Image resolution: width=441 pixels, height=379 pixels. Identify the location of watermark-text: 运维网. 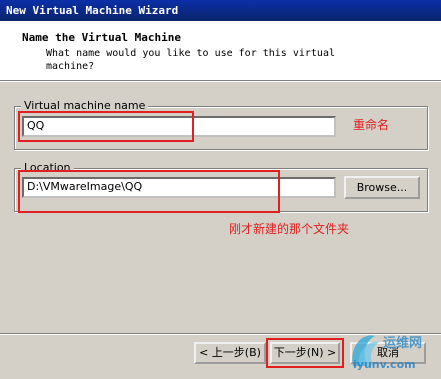
(403, 343).